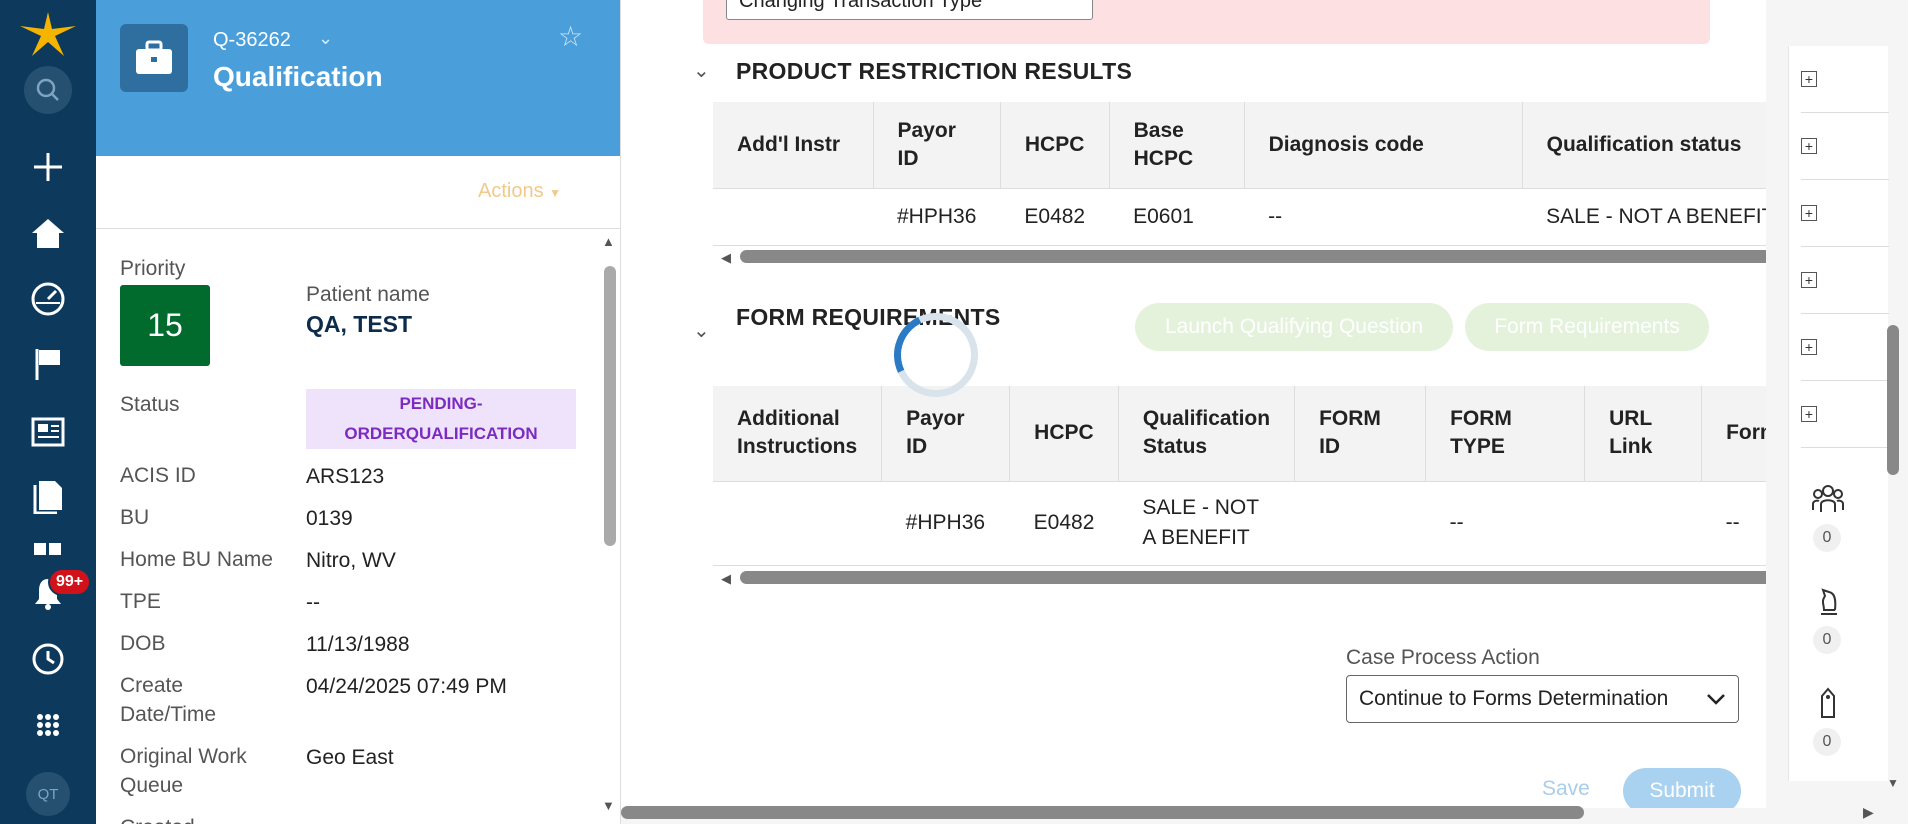 The image size is (1908, 824). Describe the element at coordinates (153, 268) in the screenshot. I see `priority-label: Priority` at that location.